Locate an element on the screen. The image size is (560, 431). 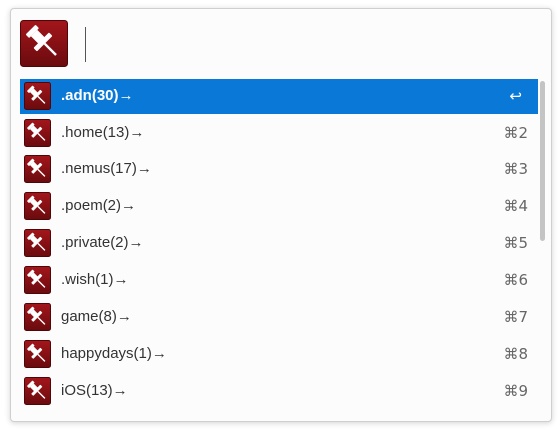
result-label: iOS(13)→ is located at coordinates (94, 390).